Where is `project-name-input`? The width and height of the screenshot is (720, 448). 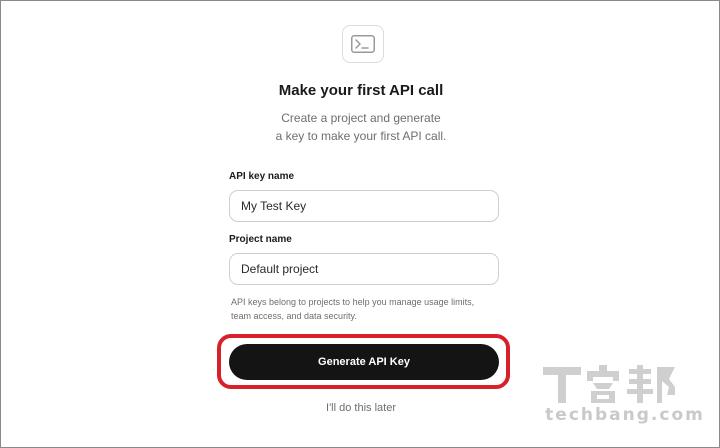
project-name-input is located at coordinates (364, 269).